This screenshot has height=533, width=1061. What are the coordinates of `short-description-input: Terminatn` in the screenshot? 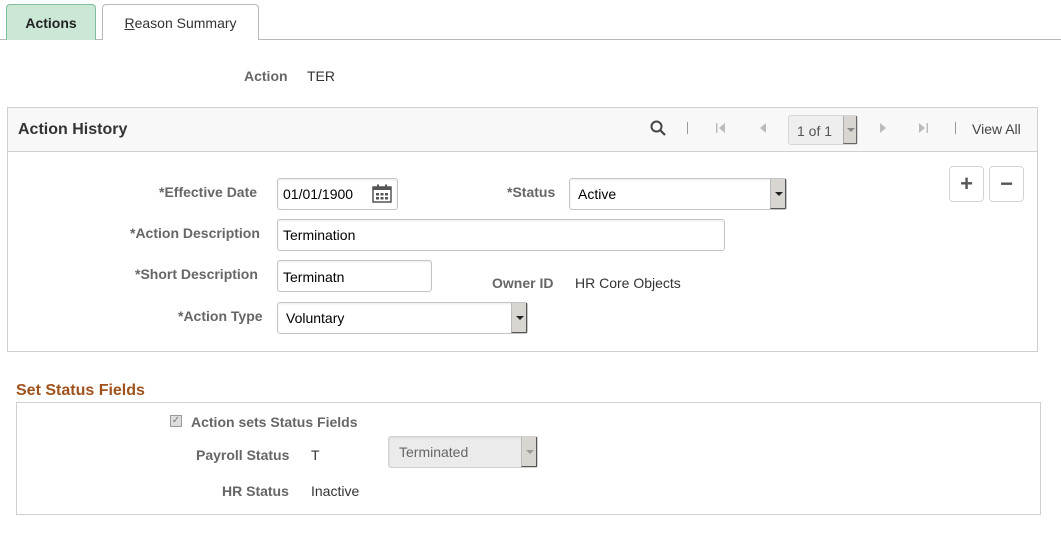 It's located at (354, 276).